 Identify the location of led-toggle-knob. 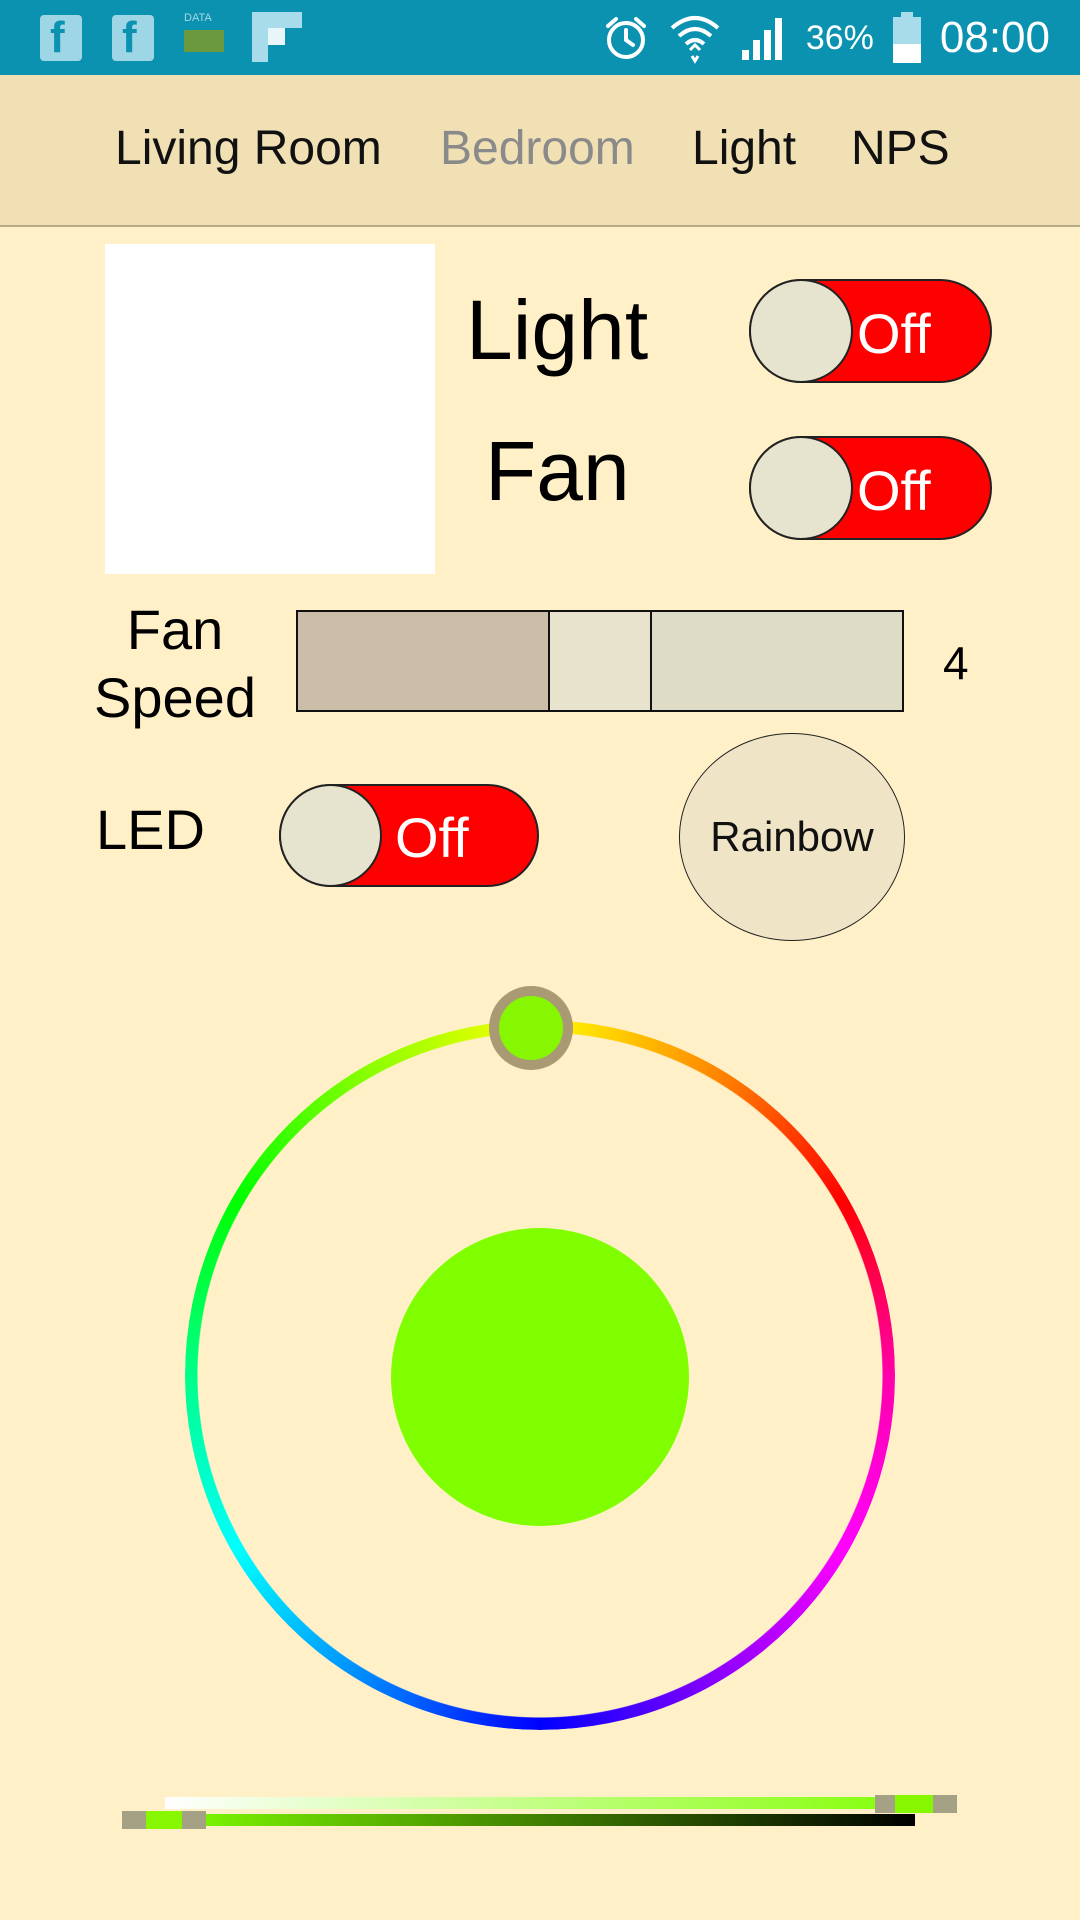
(330, 835).